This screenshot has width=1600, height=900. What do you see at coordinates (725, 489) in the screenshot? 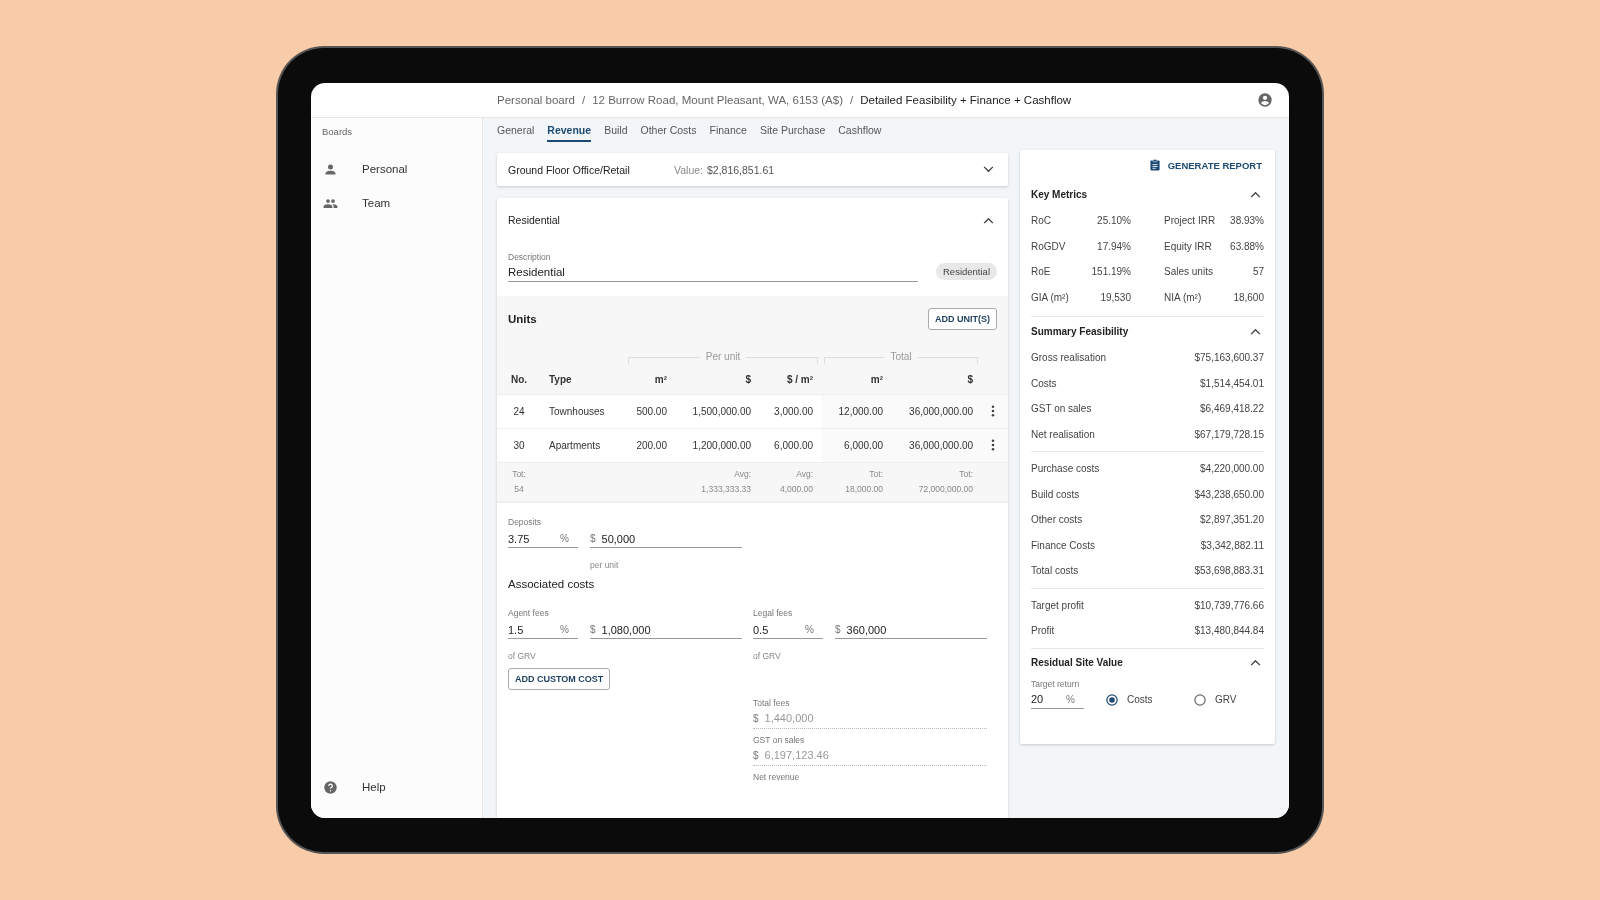
I see `total-value: 1,333,333.33` at bounding box center [725, 489].